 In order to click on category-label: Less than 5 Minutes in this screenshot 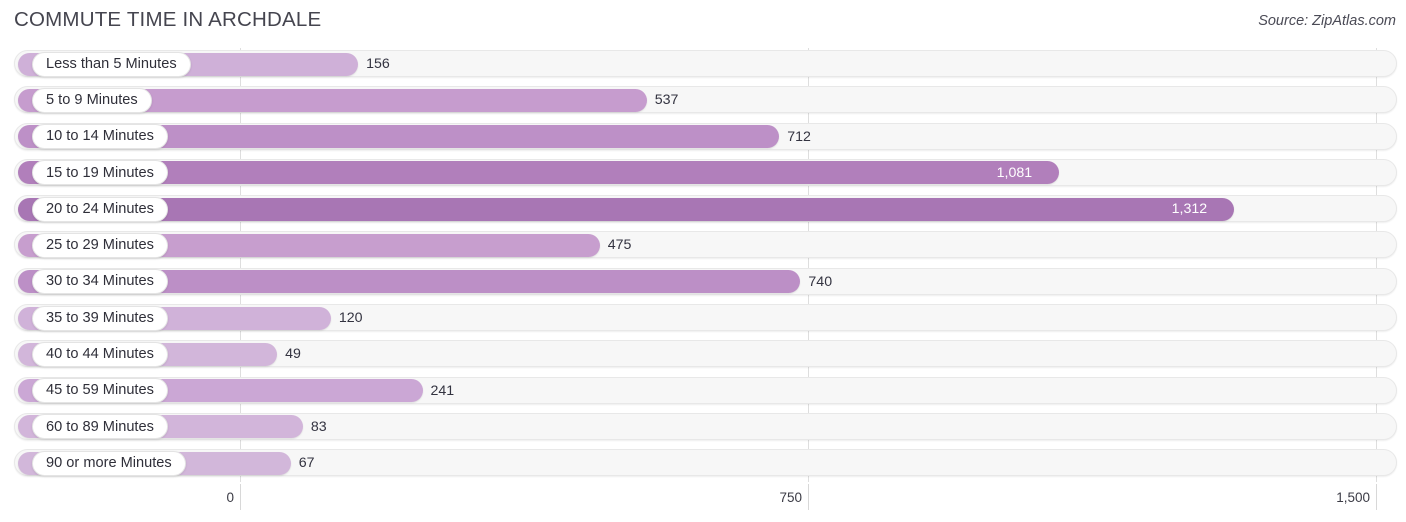, I will do `click(111, 63)`.